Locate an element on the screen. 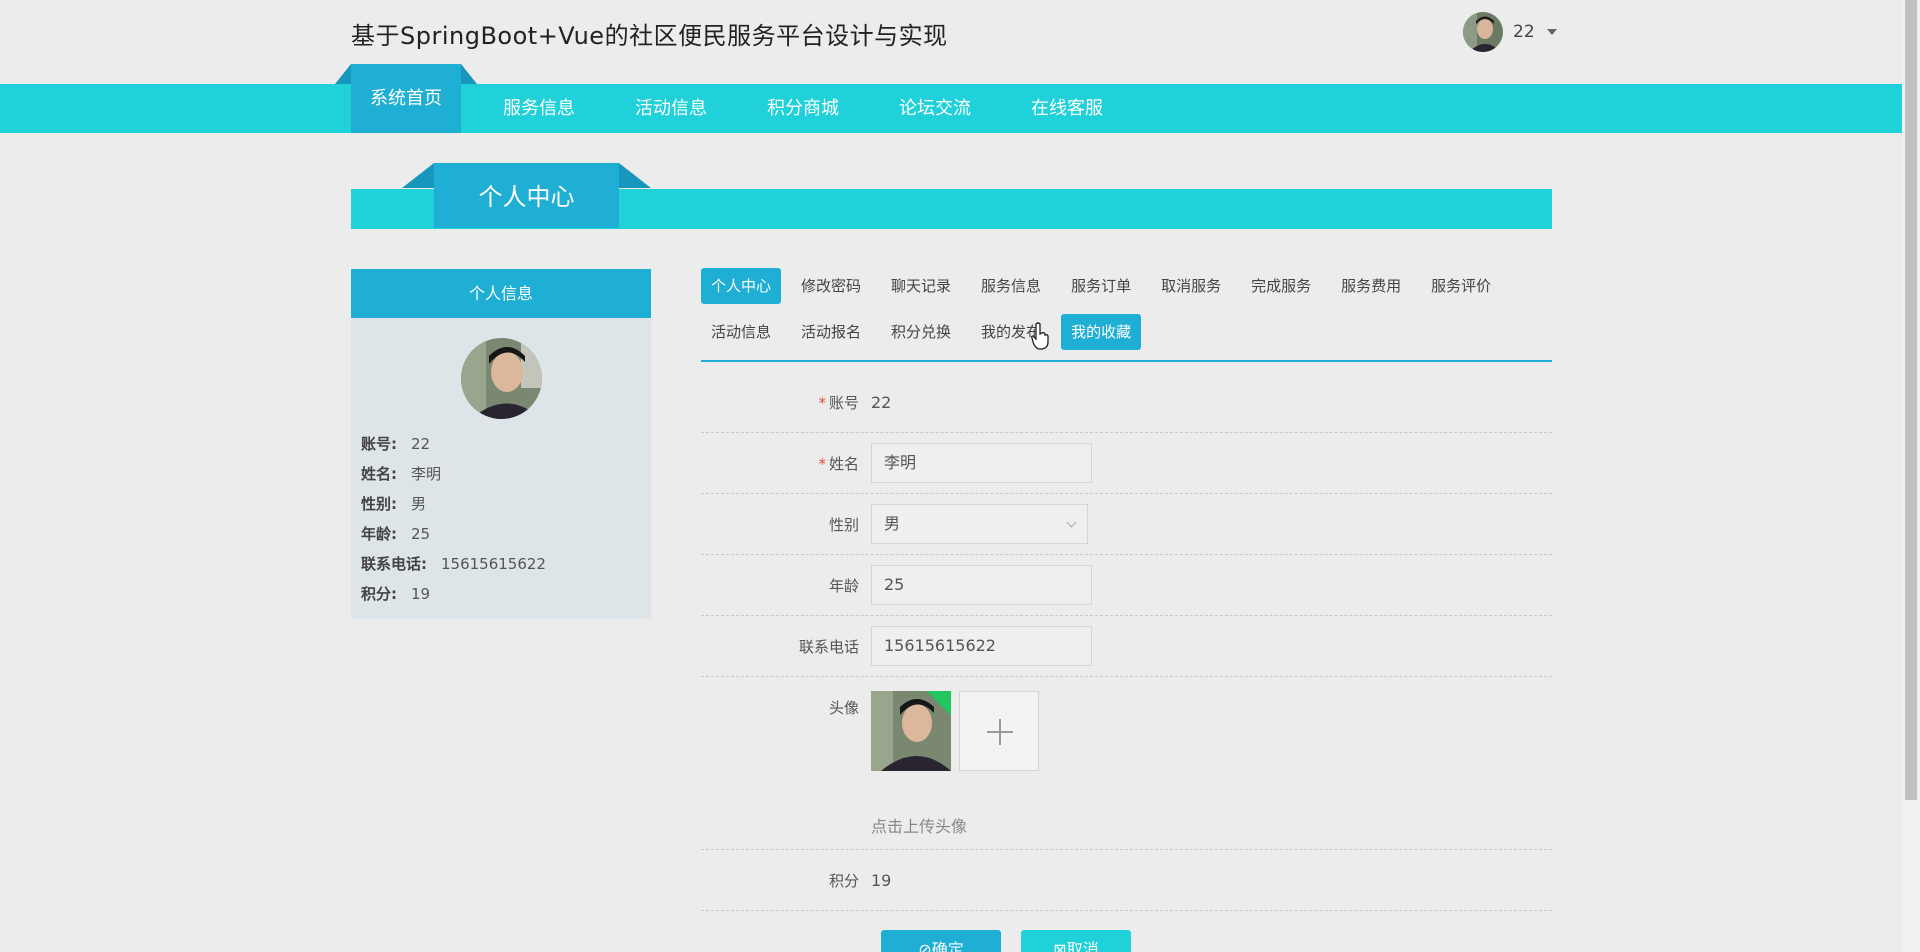 The width and height of the screenshot is (1920, 952). profile-avatar is located at coordinates (501, 378).